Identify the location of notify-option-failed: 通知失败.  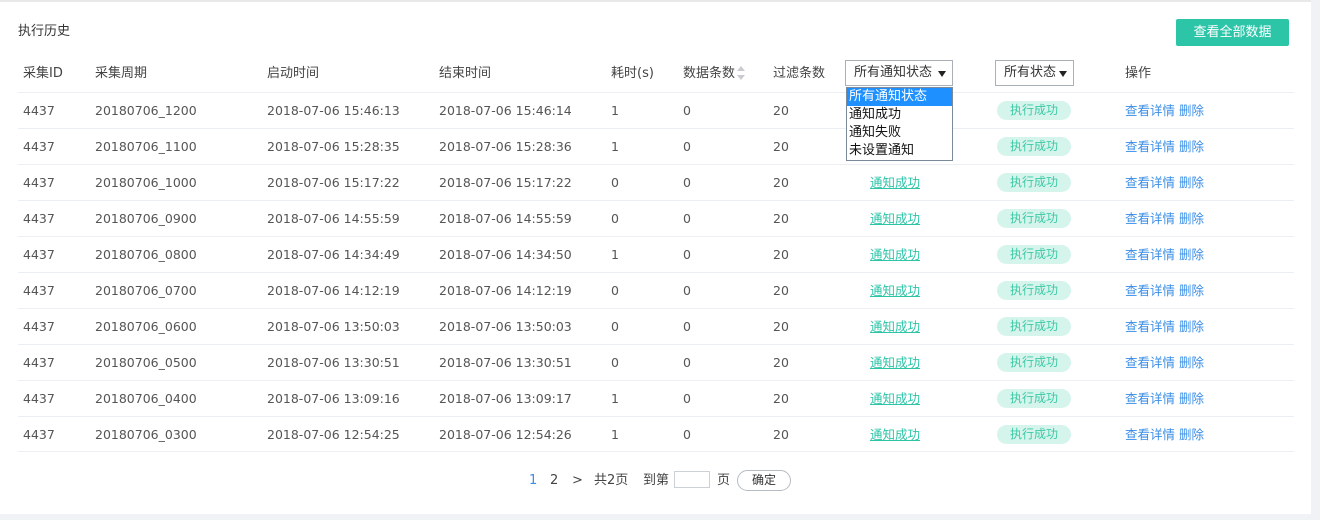
(899, 133).